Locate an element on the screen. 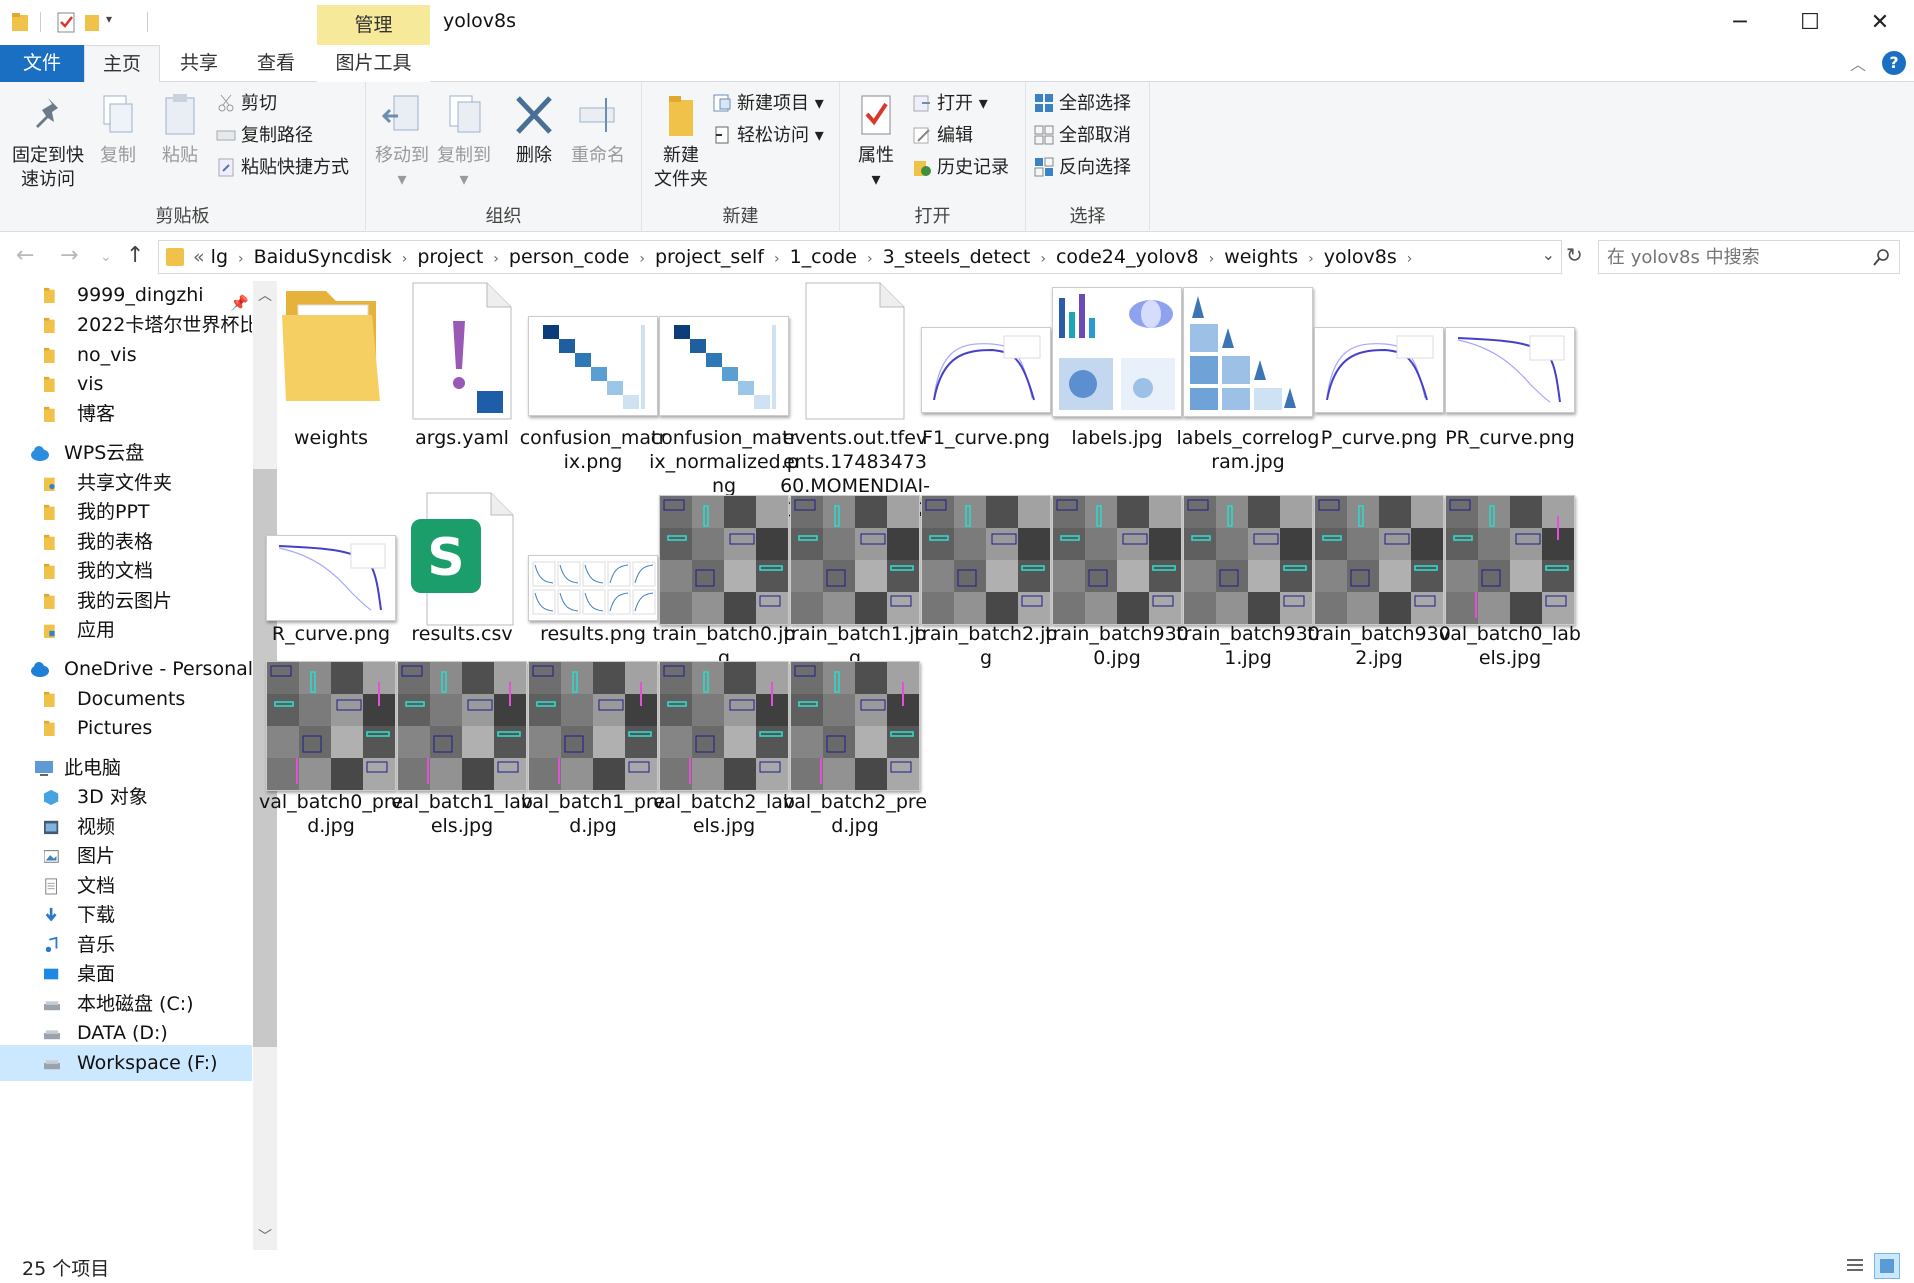 The width and height of the screenshot is (1914, 1283). select-none-button: 全部取消 is located at coordinates (1082, 136).